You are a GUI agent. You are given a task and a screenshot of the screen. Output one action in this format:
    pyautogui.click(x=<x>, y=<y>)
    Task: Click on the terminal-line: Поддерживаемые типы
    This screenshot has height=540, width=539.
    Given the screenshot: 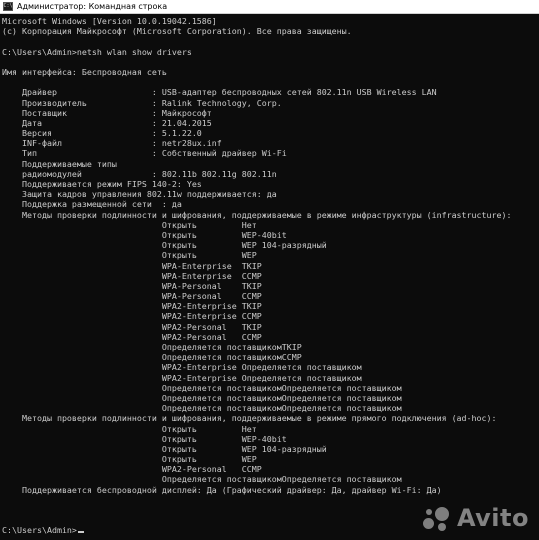 What is the action you would take?
    pyautogui.click(x=59, y=163)
    